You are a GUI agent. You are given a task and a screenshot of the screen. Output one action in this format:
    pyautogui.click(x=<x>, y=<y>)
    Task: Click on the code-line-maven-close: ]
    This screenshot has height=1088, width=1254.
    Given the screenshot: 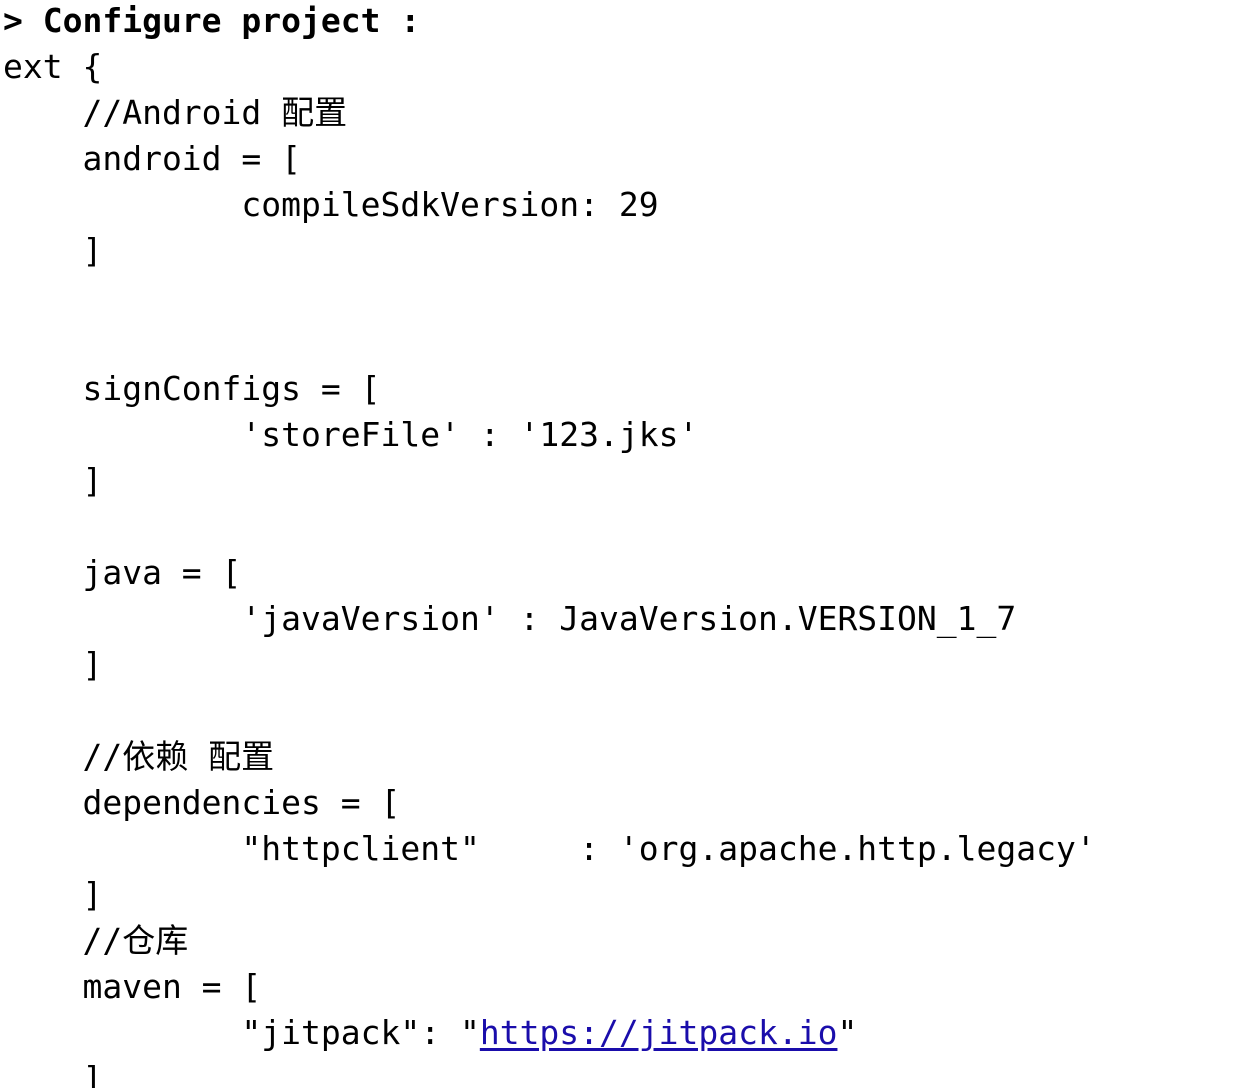 What is the action you would take?
    pyautogui.click(x=53, y=1073)
    